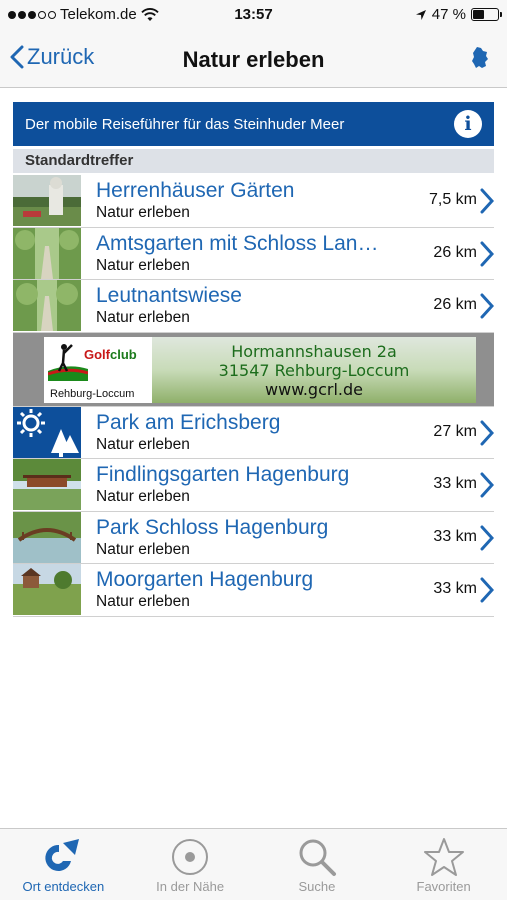 This screenshot has width=507, height=900. I want to click on info-button: i, so click(468, 124).